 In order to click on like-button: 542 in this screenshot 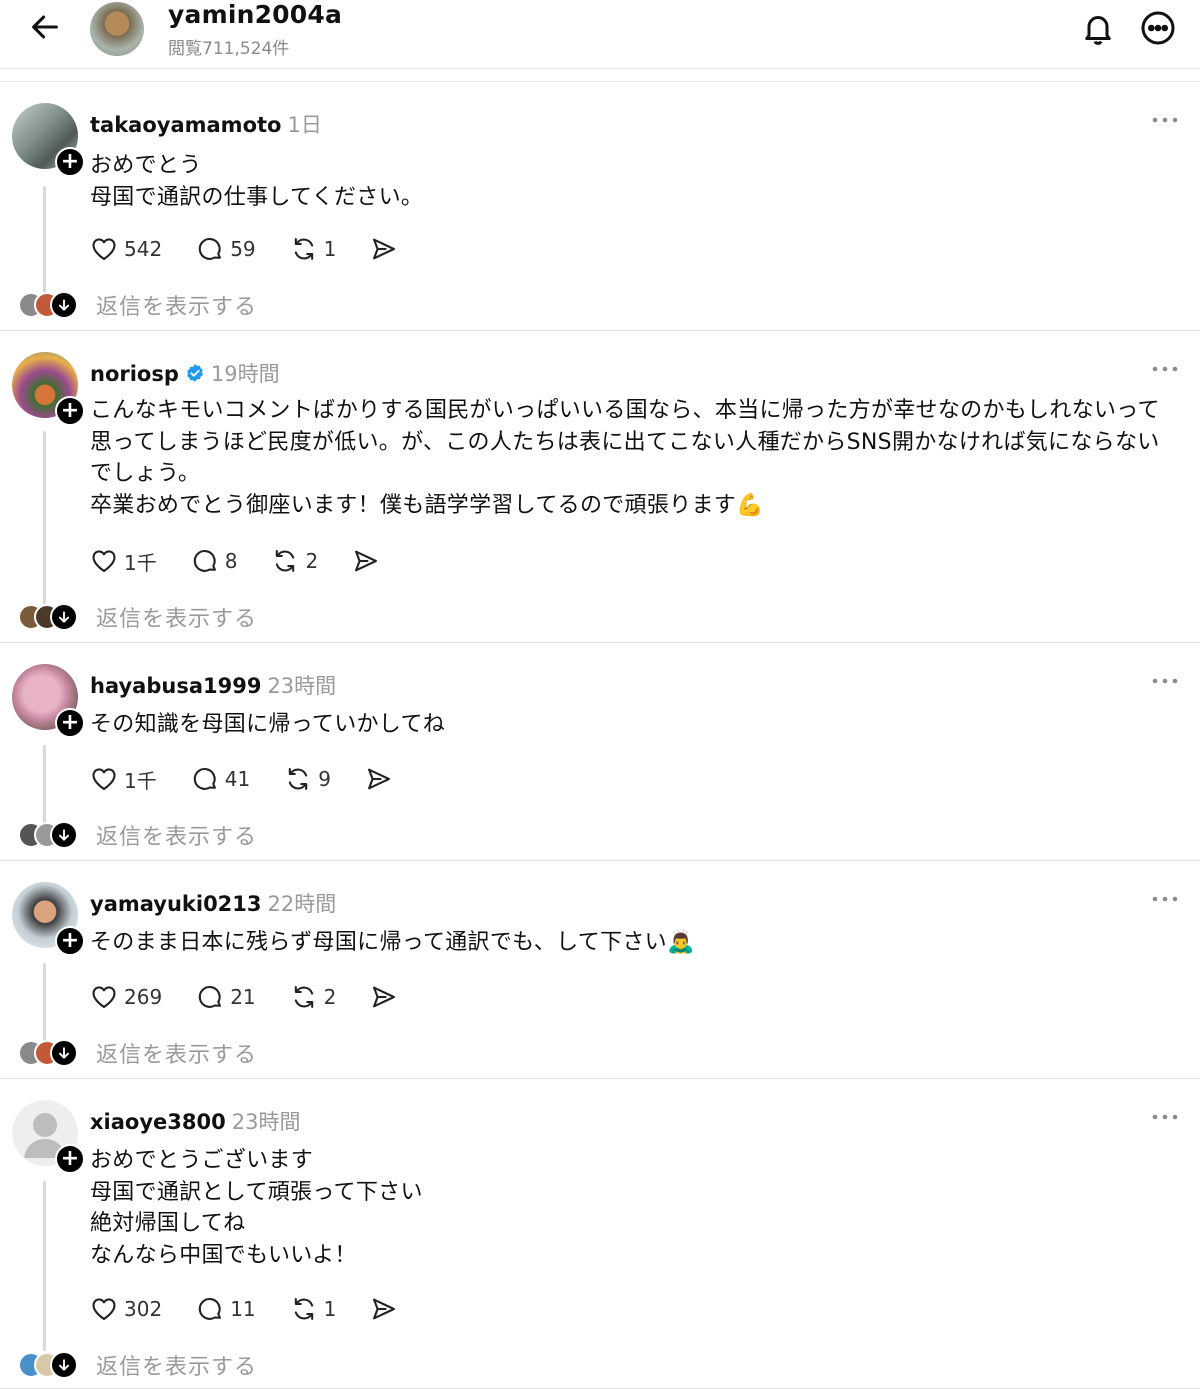, I will do `click(126, 249)`.